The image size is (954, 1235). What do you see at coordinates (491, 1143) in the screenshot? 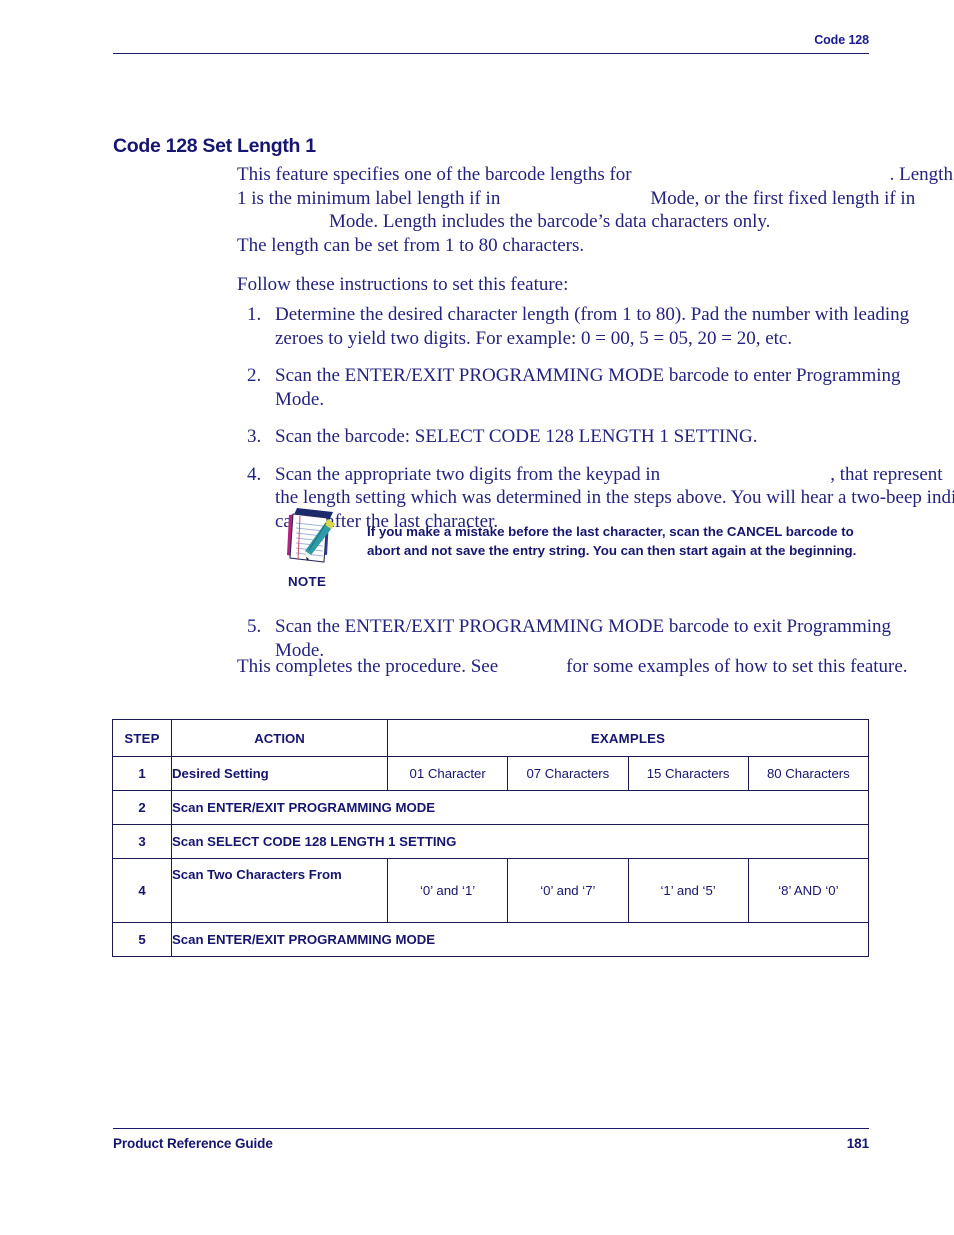
I see `footer-row: Product Reference Guide 181` at bounding box center [491, 1143].